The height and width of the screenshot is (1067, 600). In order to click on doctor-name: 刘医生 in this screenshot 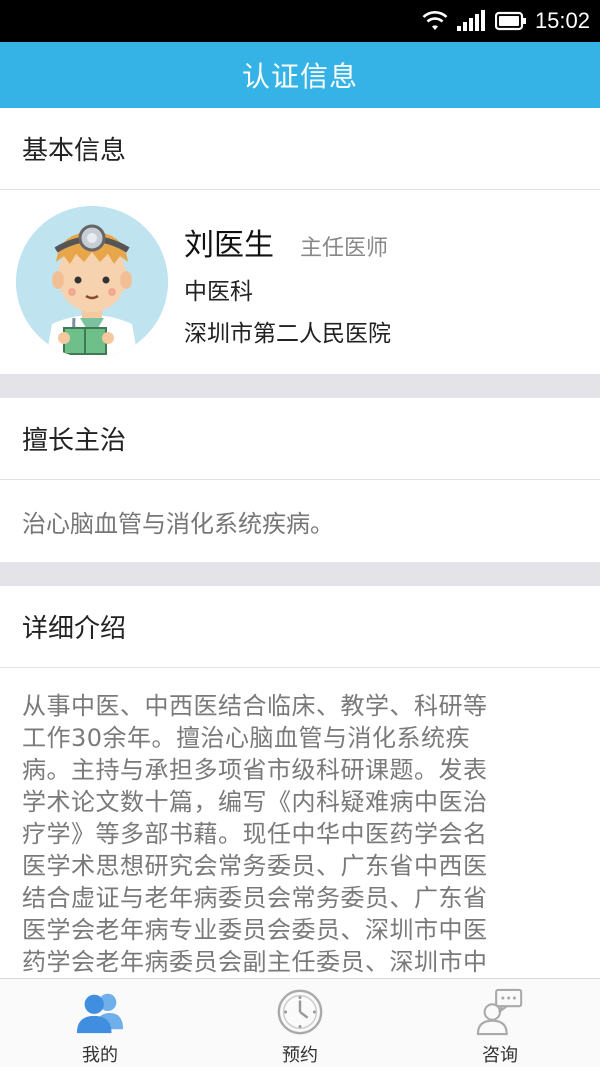, I will do `click(229, 245)`.